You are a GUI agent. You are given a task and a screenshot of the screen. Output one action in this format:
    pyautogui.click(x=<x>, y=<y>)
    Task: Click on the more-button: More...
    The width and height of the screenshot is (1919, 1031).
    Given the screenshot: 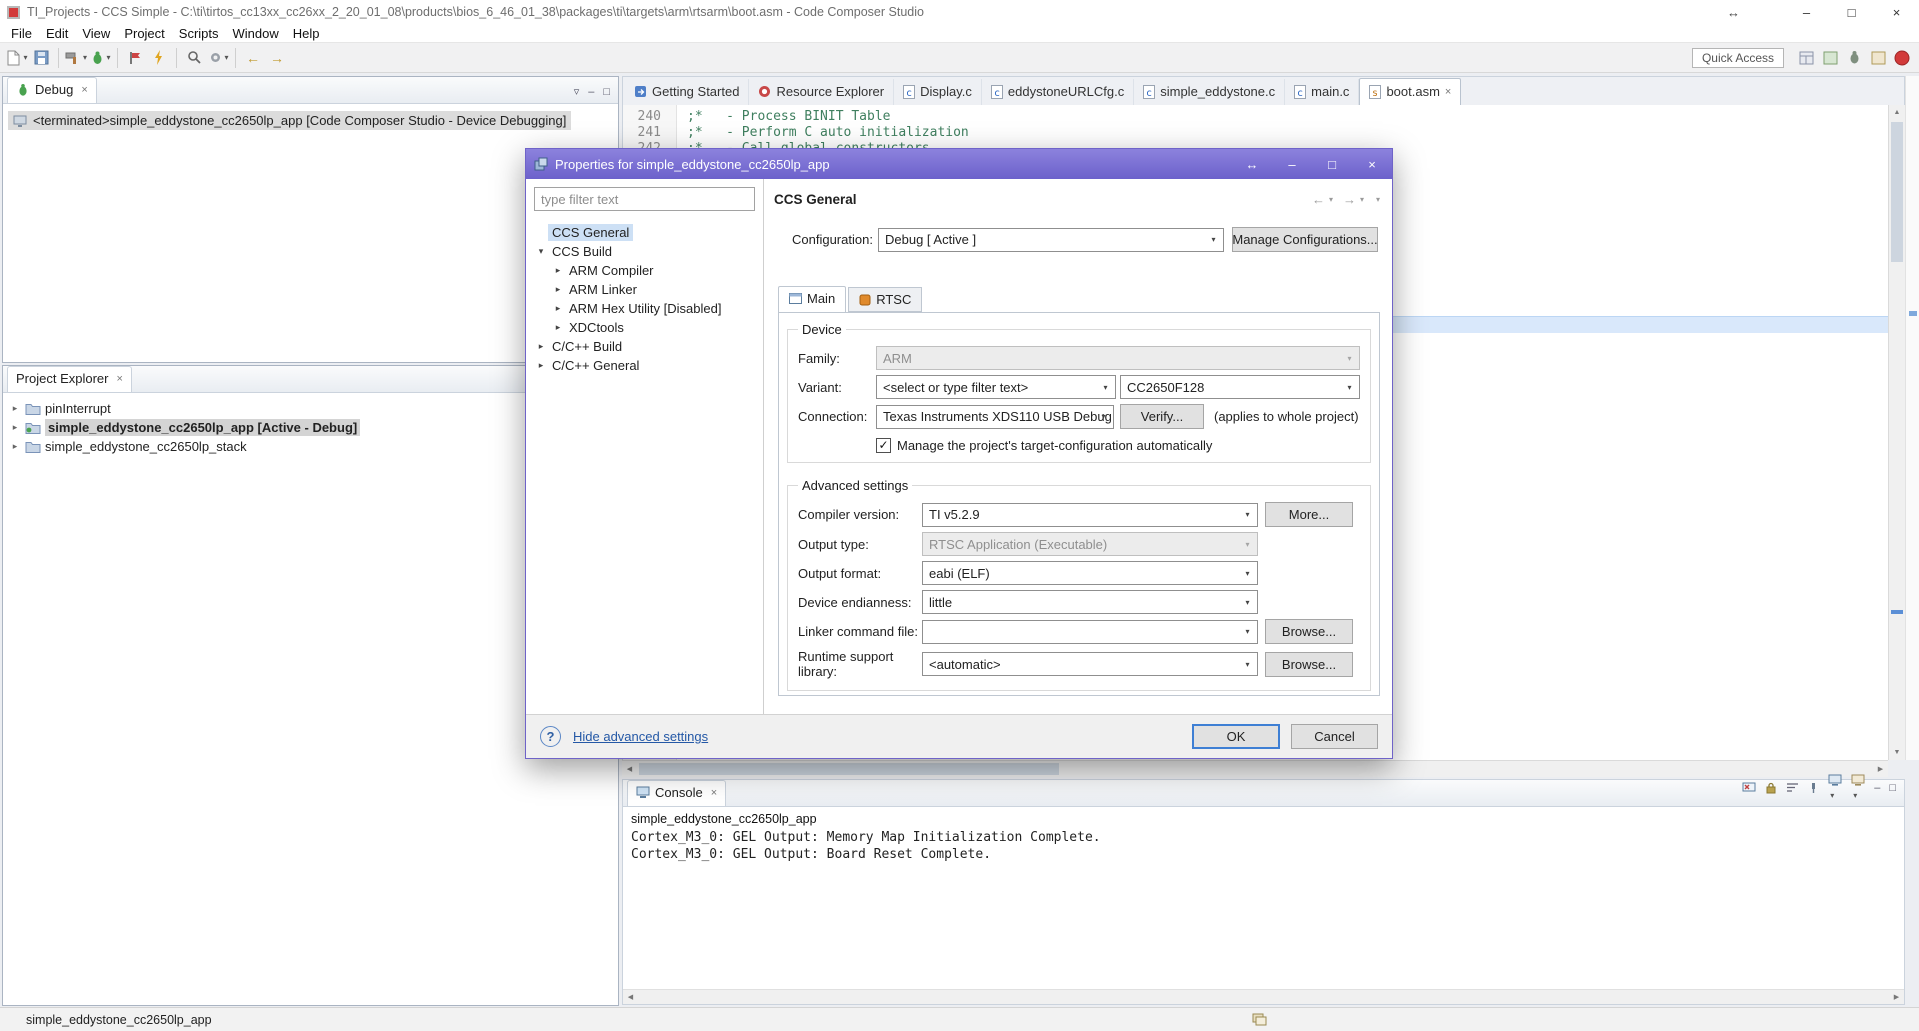 What is the action you would take?
    pyautogui.click(x=1309, y=514)
    